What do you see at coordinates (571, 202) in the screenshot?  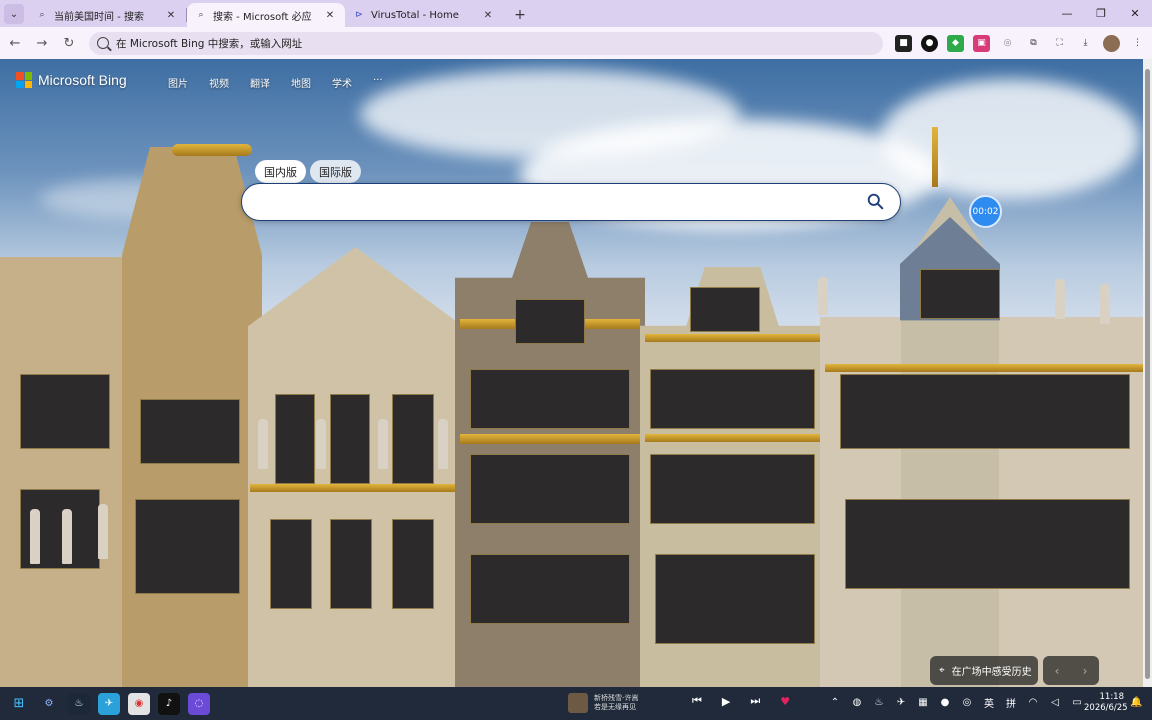 I see `search-input` at bounding box center [571, 202].